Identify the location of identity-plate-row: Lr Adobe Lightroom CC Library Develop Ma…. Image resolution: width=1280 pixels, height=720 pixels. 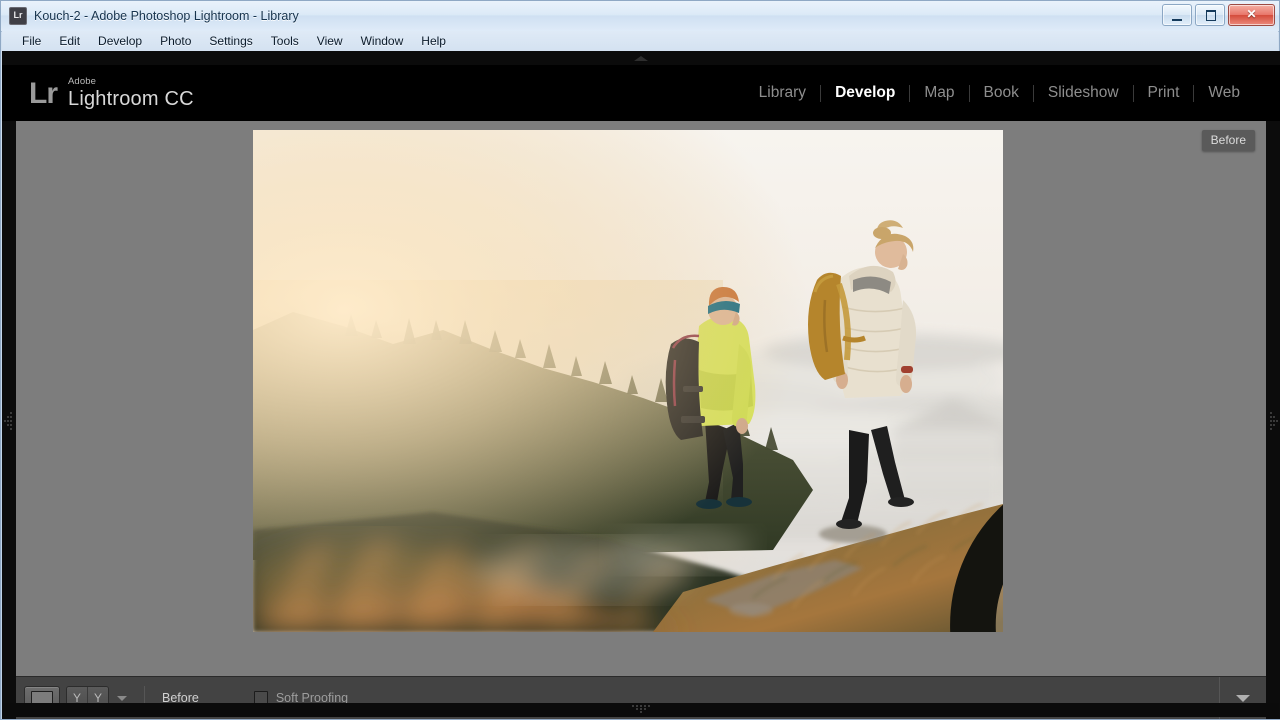
(641, 93).